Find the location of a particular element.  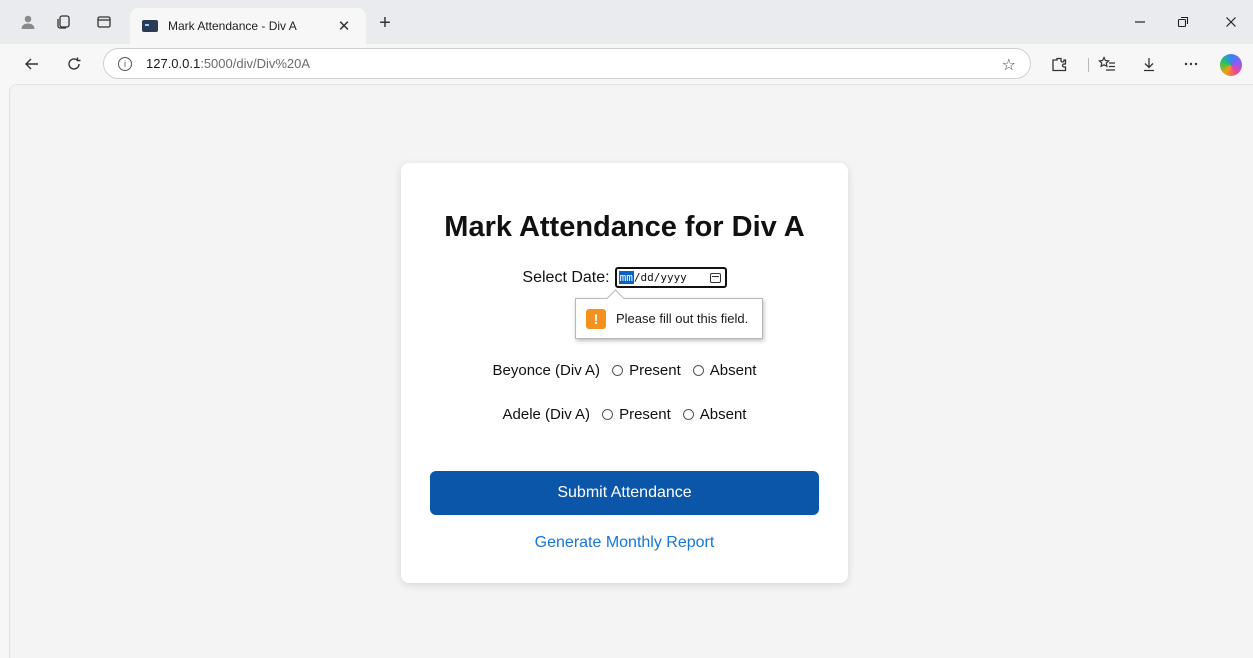

generate-report-link: Generate Monthly Report is located at coordinates (624, 543).